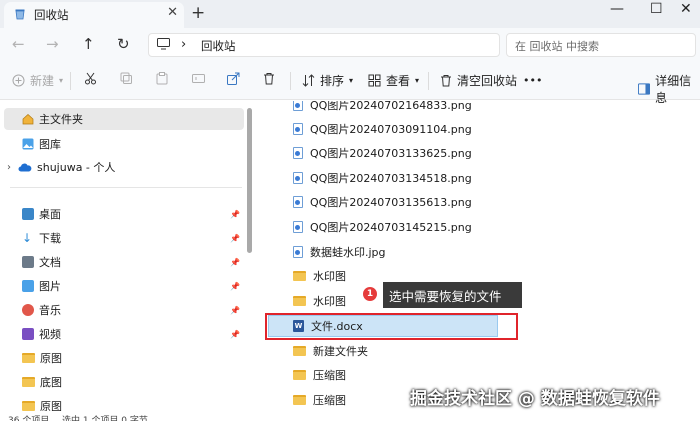  What do you see at coordinates (50, 286) in the screenshot?
I see `sidebar-item-label: 图片` at bounding box center [50, 286].